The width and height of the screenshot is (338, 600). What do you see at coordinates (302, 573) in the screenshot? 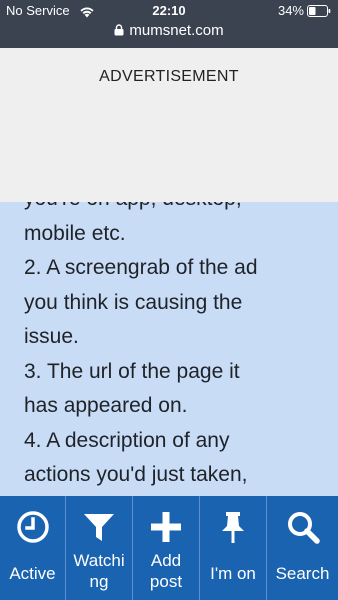
I see `search-label: Search` at bounding box center [302, 573].